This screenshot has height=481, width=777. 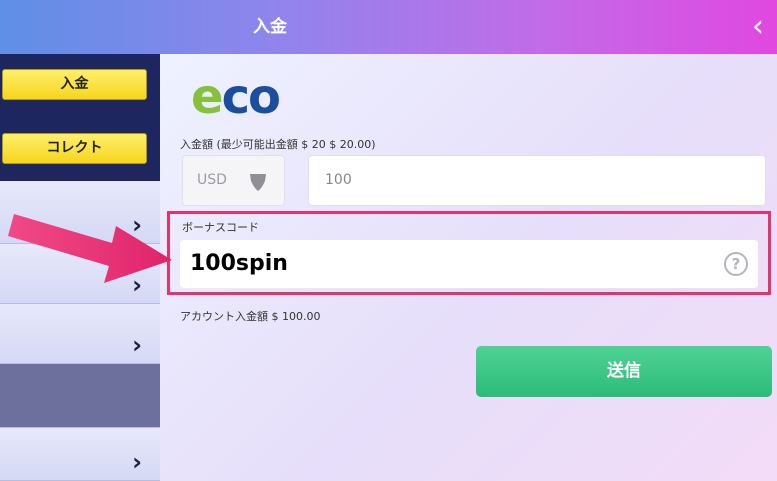 What do you see at coordinates (74, 148) in the screenshot?
I see `collect-button: コレクト` at bounding box center [74, 148].